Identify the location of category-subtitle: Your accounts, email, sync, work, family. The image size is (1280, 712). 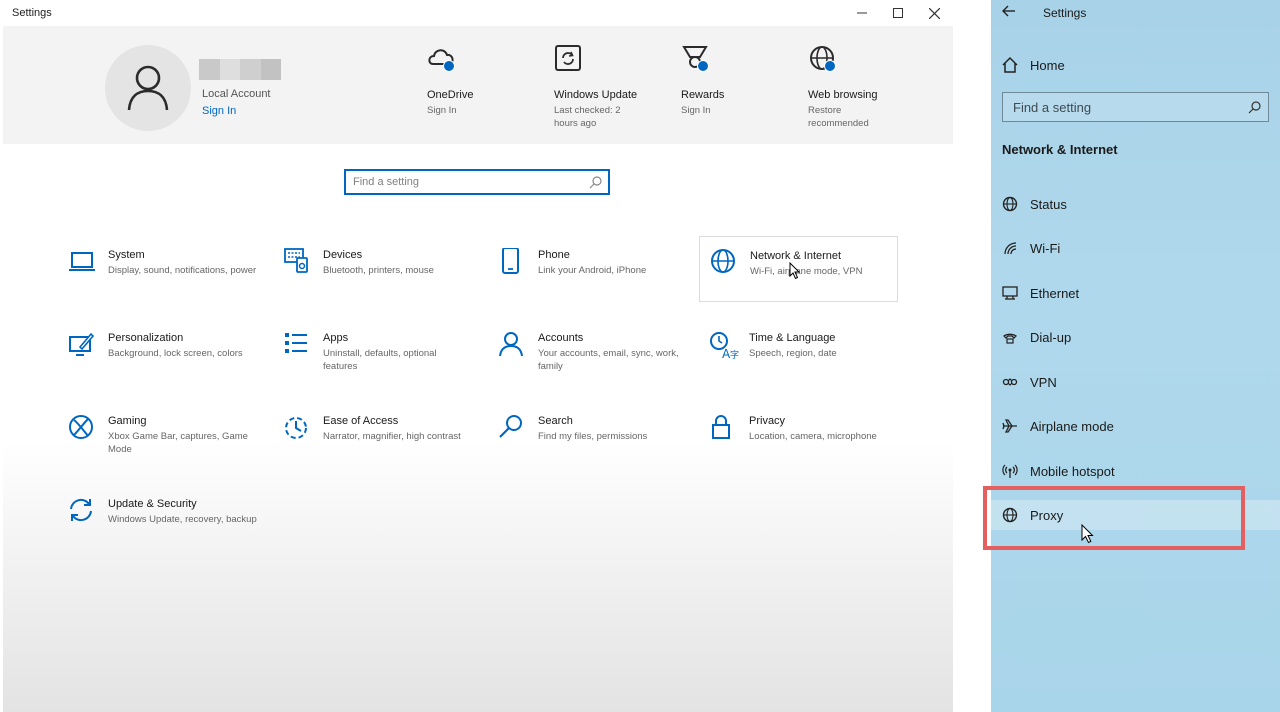
(608, 360).